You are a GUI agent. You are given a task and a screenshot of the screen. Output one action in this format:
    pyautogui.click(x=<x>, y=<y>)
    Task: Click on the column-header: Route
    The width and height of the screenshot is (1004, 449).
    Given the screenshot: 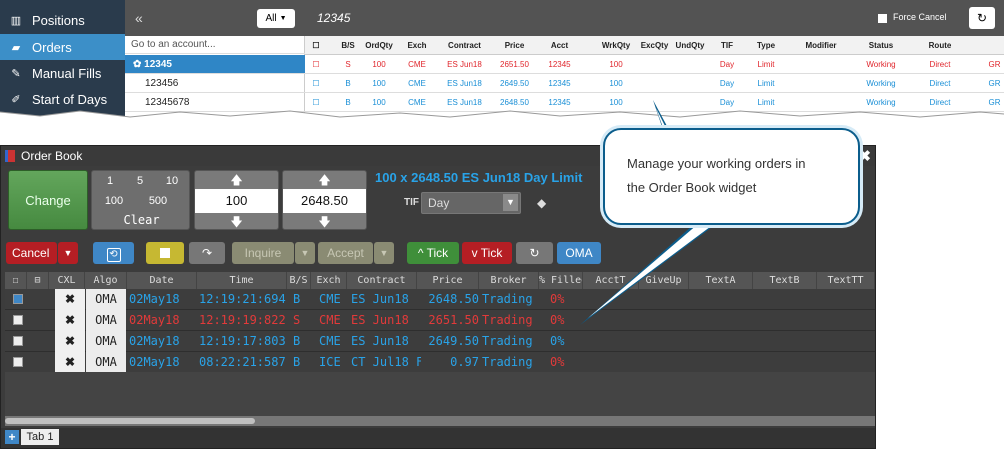 What is the action you would take?
    pyautogui.click(x=940, y=45)
    